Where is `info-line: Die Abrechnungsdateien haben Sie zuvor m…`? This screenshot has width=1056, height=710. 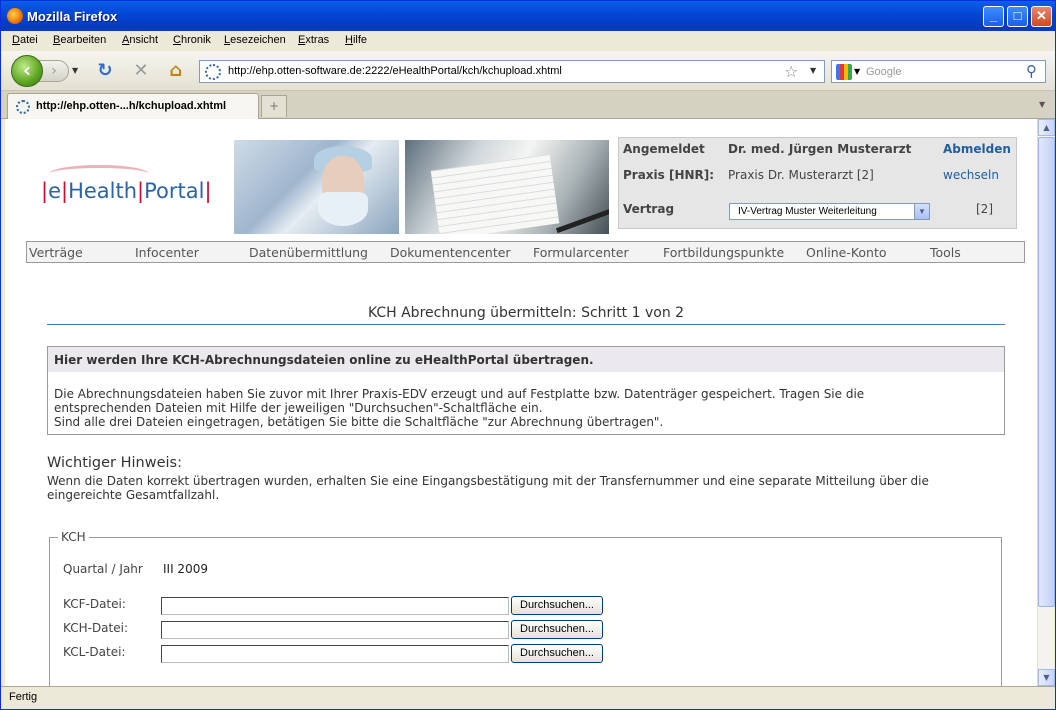 info-line: Die Abrechnungsdateien haben Sie zuvor m… is located at coordinates (459, 394).